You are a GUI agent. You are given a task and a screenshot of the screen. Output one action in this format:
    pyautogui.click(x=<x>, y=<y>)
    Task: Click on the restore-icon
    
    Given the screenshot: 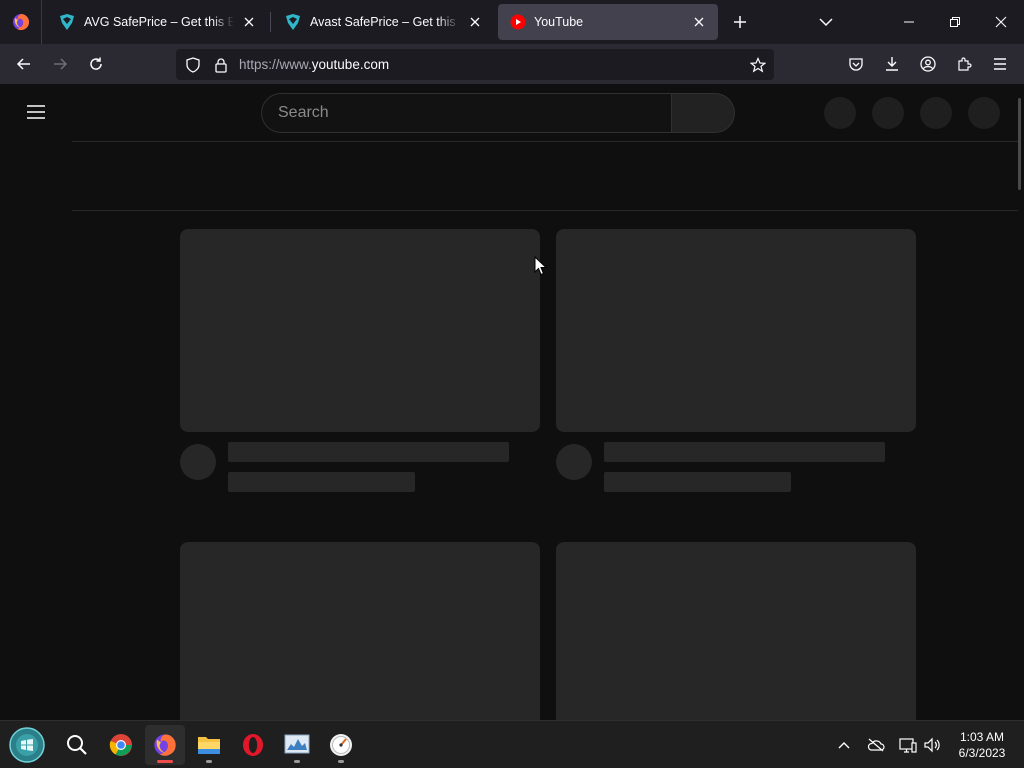 What is the action you would take?
    pyautogui.click(x=955, y=22)
    